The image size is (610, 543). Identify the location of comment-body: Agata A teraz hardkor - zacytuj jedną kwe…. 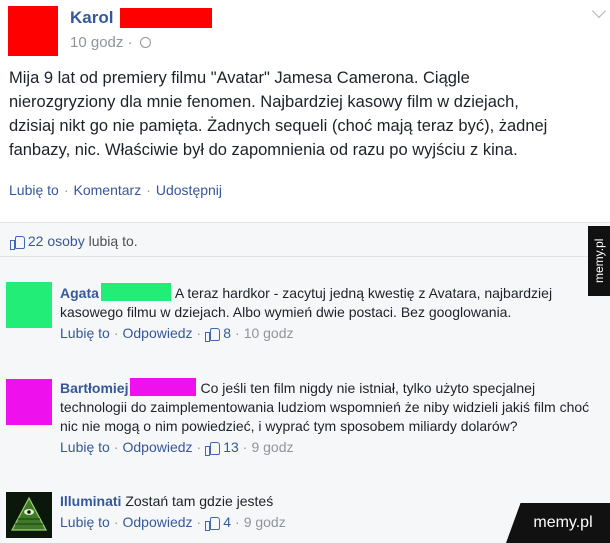
(325, 313).